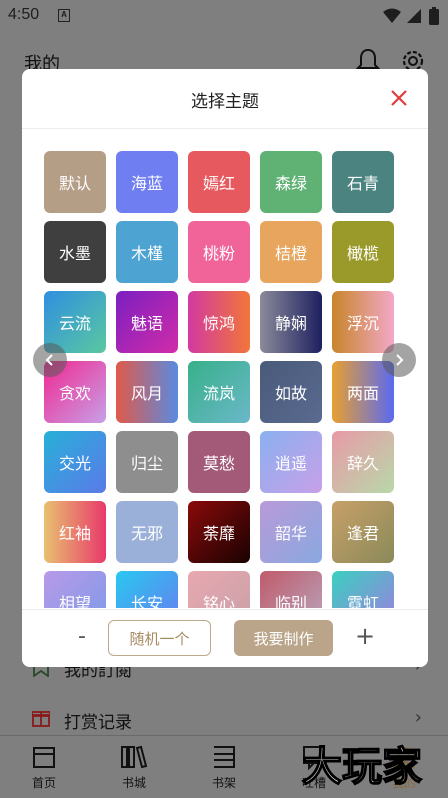  I want to click on nav-label: 首页, so click(43, 783).